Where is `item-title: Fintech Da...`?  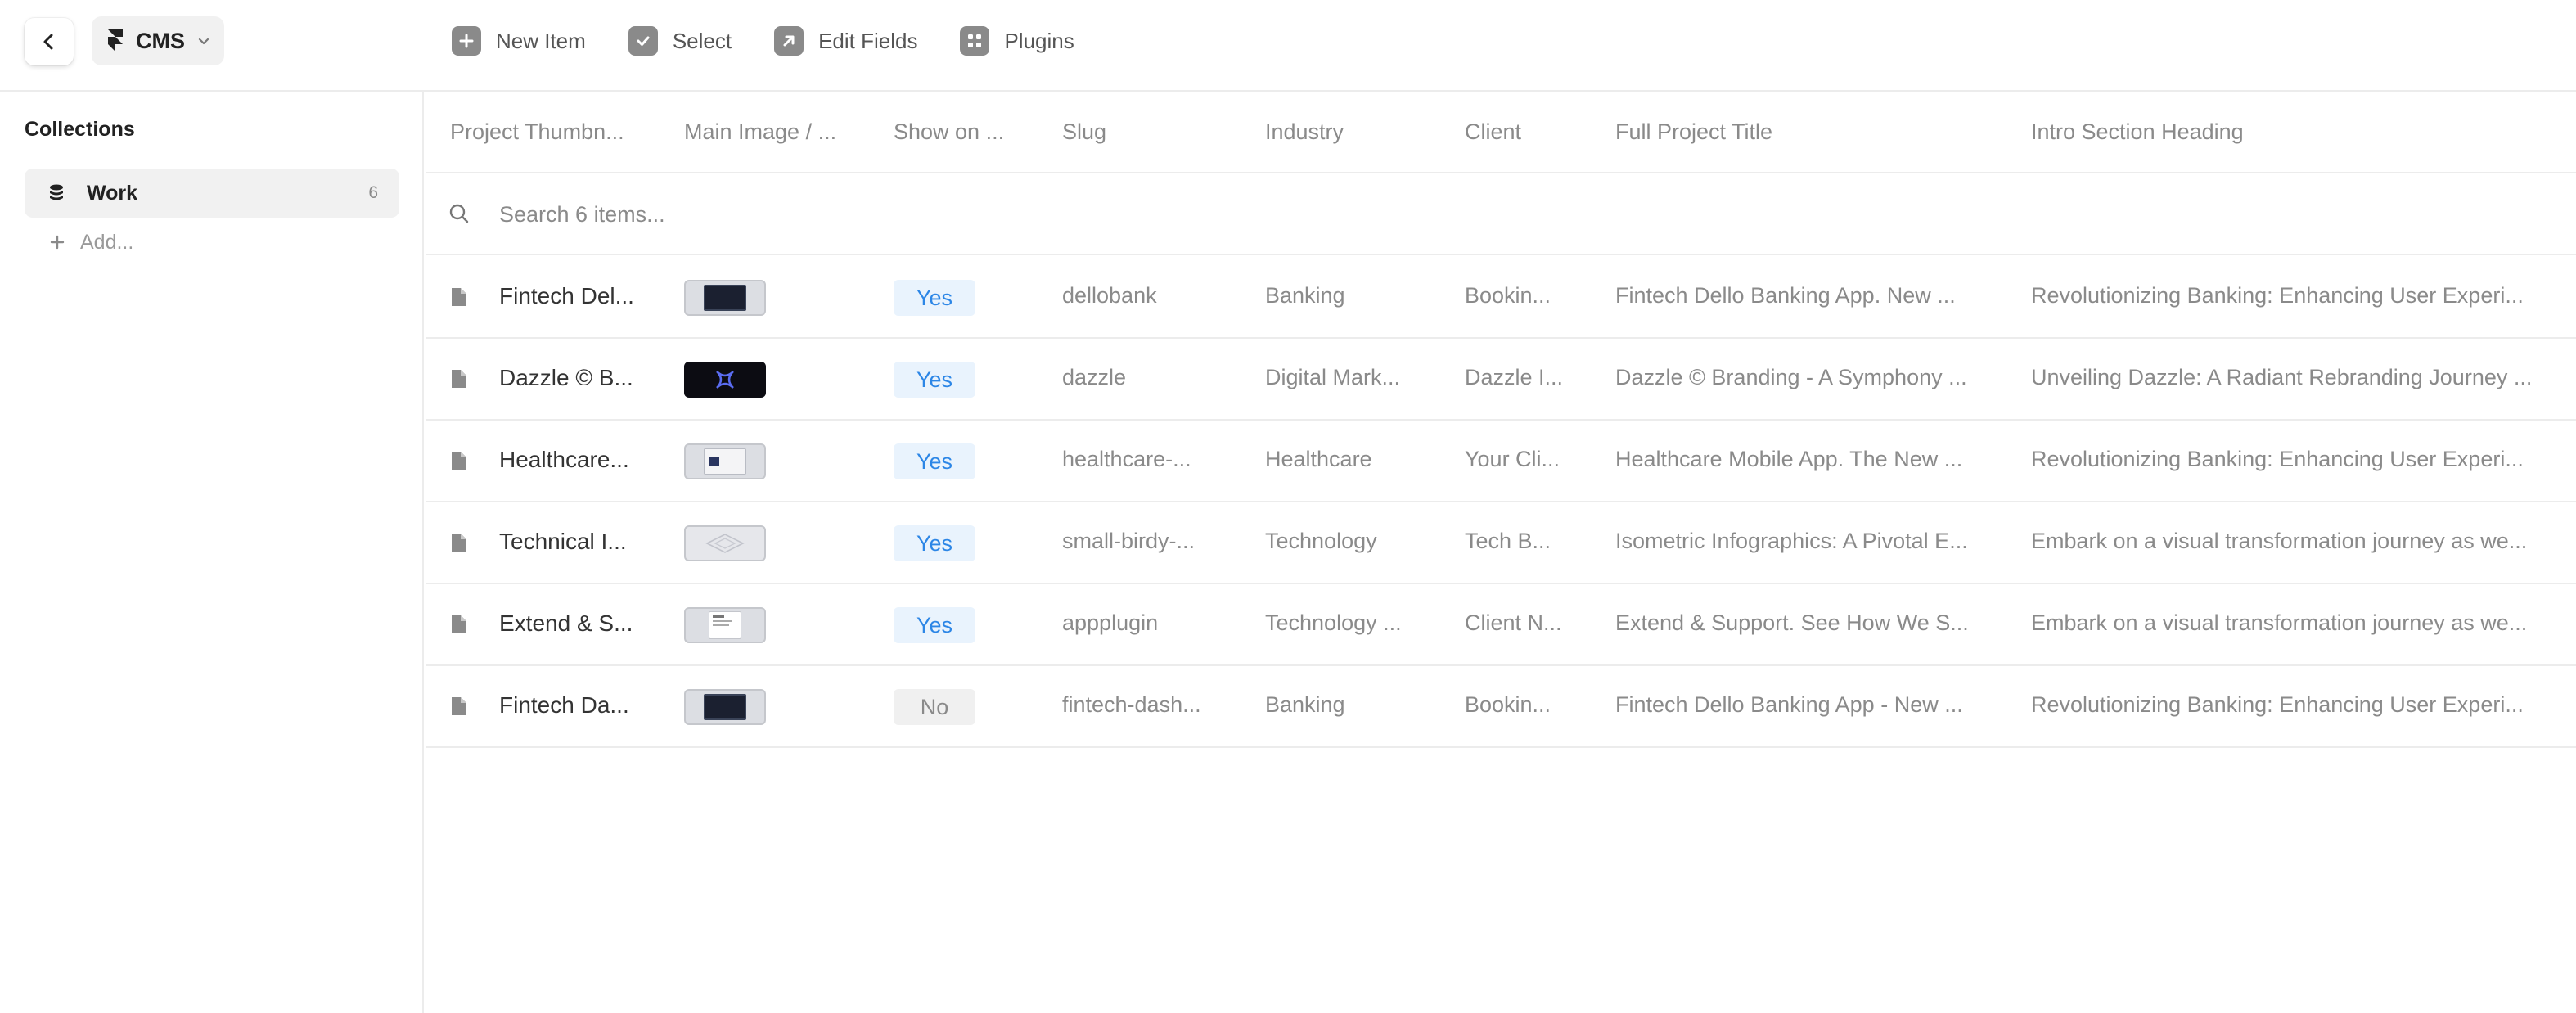 item-title: Fintech Da... is located at coordinates (564, 705).